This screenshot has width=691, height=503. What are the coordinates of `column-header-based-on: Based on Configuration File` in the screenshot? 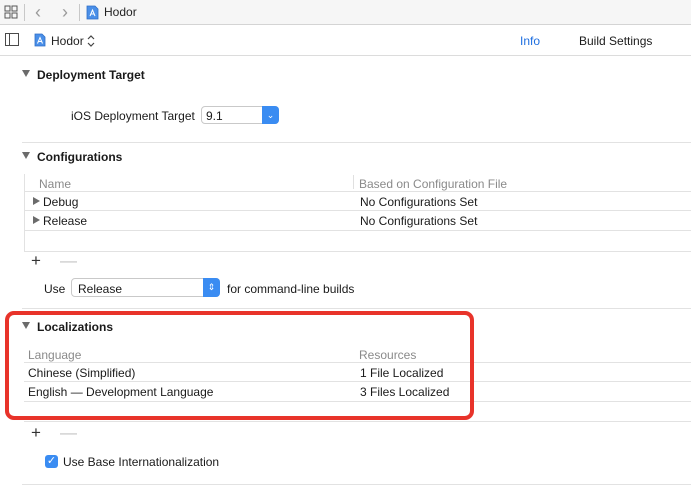 It's located at (433, 184).